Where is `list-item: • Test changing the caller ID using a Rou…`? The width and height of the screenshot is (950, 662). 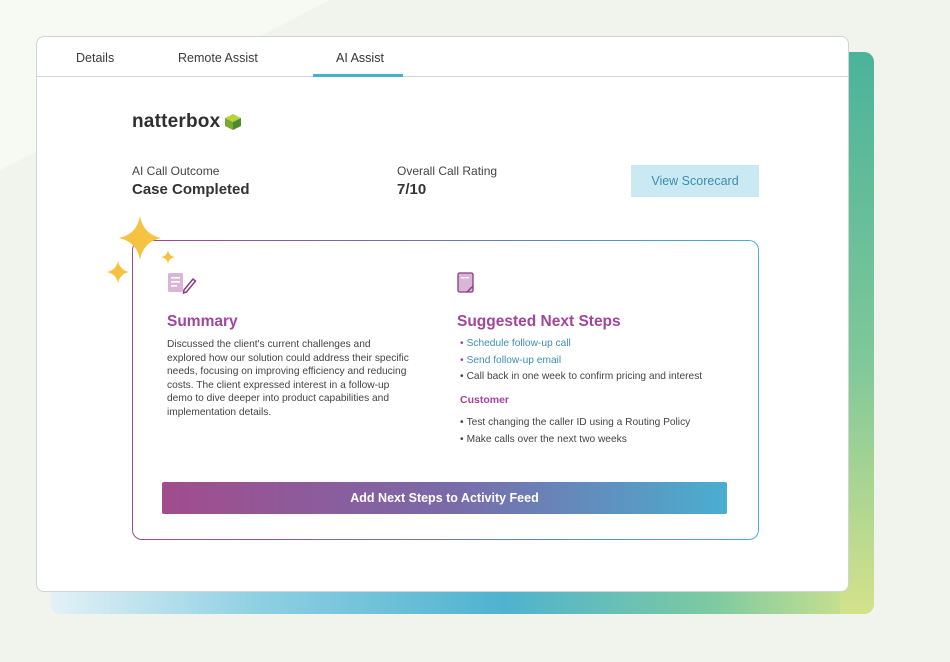
list-item: • Test changing the caller ID using a Rou… is located at coordinates (575, 422).